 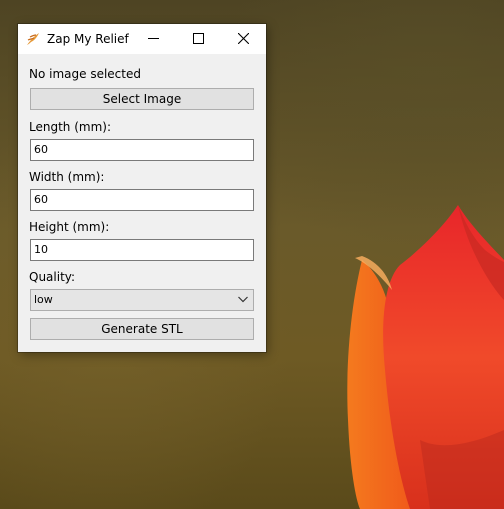 What do you see at coordinates (142, 99) in the screenshot?
I see `select-image-button: Select Image` at bounding box center [142, 99].